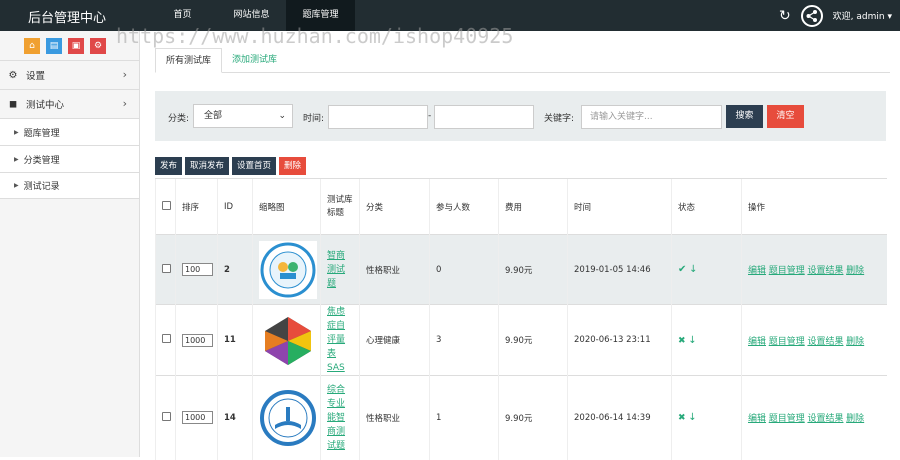 This screenshot has width=900, height=460. I want to click on check-icon: ✔, so click(682, 269).